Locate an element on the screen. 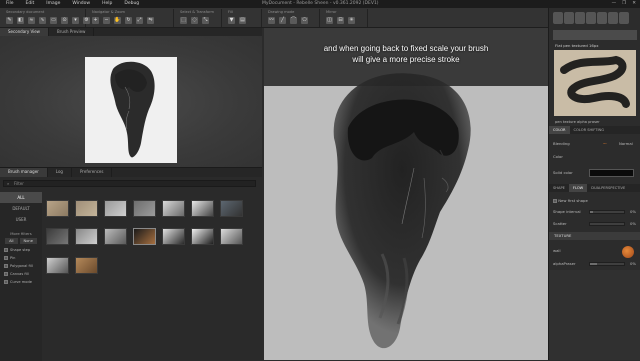  secondary-view is located at coordinates (131, 101).